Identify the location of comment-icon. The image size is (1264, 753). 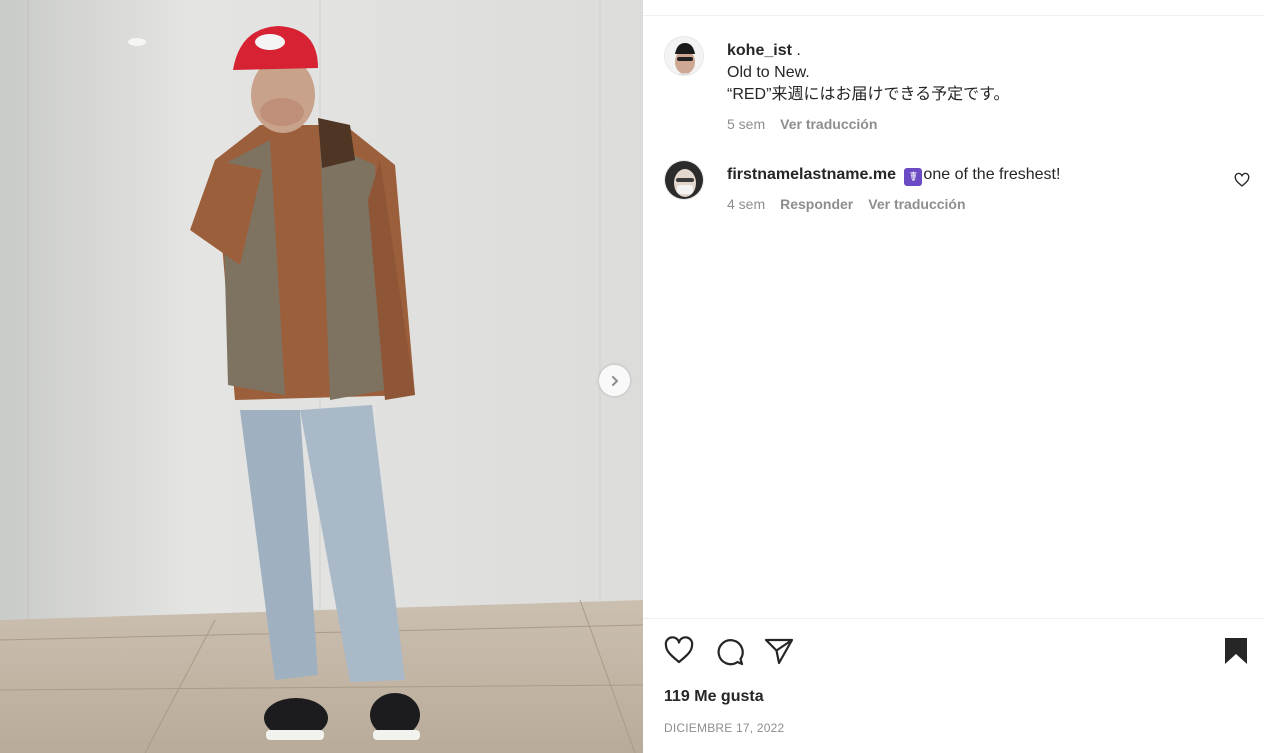
(730, 652).